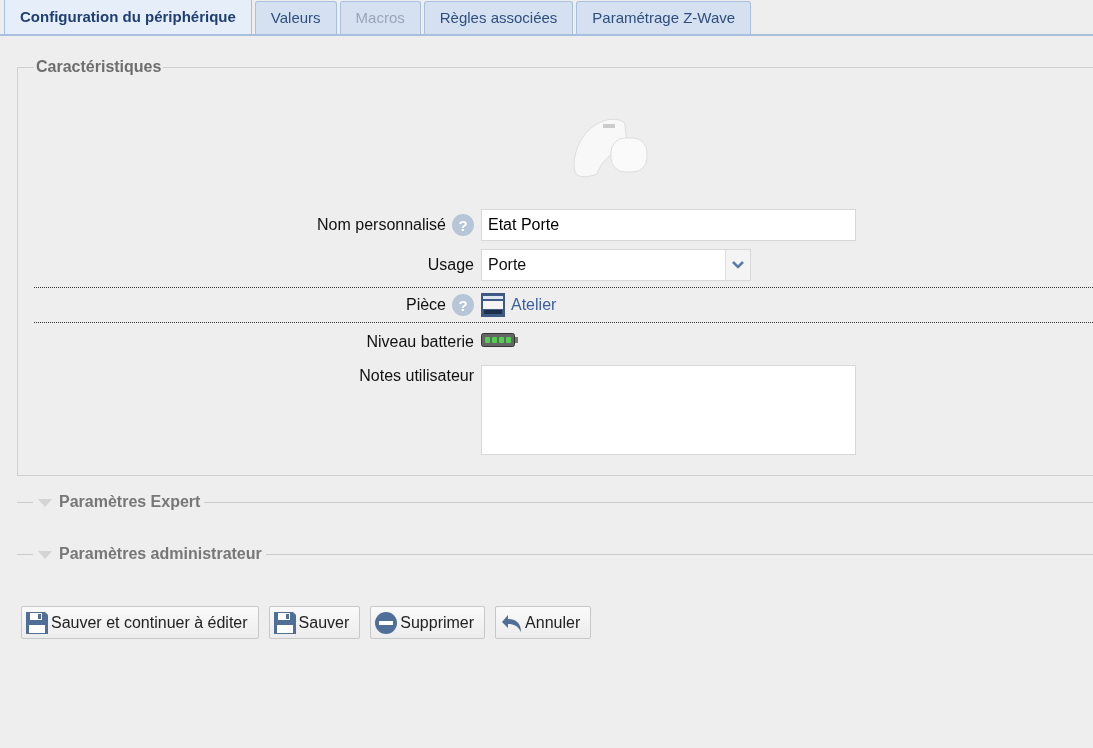 This screenshot has height=748, width=1093. Describe the element at coordinates (738, 265) in the screenshot. I see `chevron-down-icon` at that location.